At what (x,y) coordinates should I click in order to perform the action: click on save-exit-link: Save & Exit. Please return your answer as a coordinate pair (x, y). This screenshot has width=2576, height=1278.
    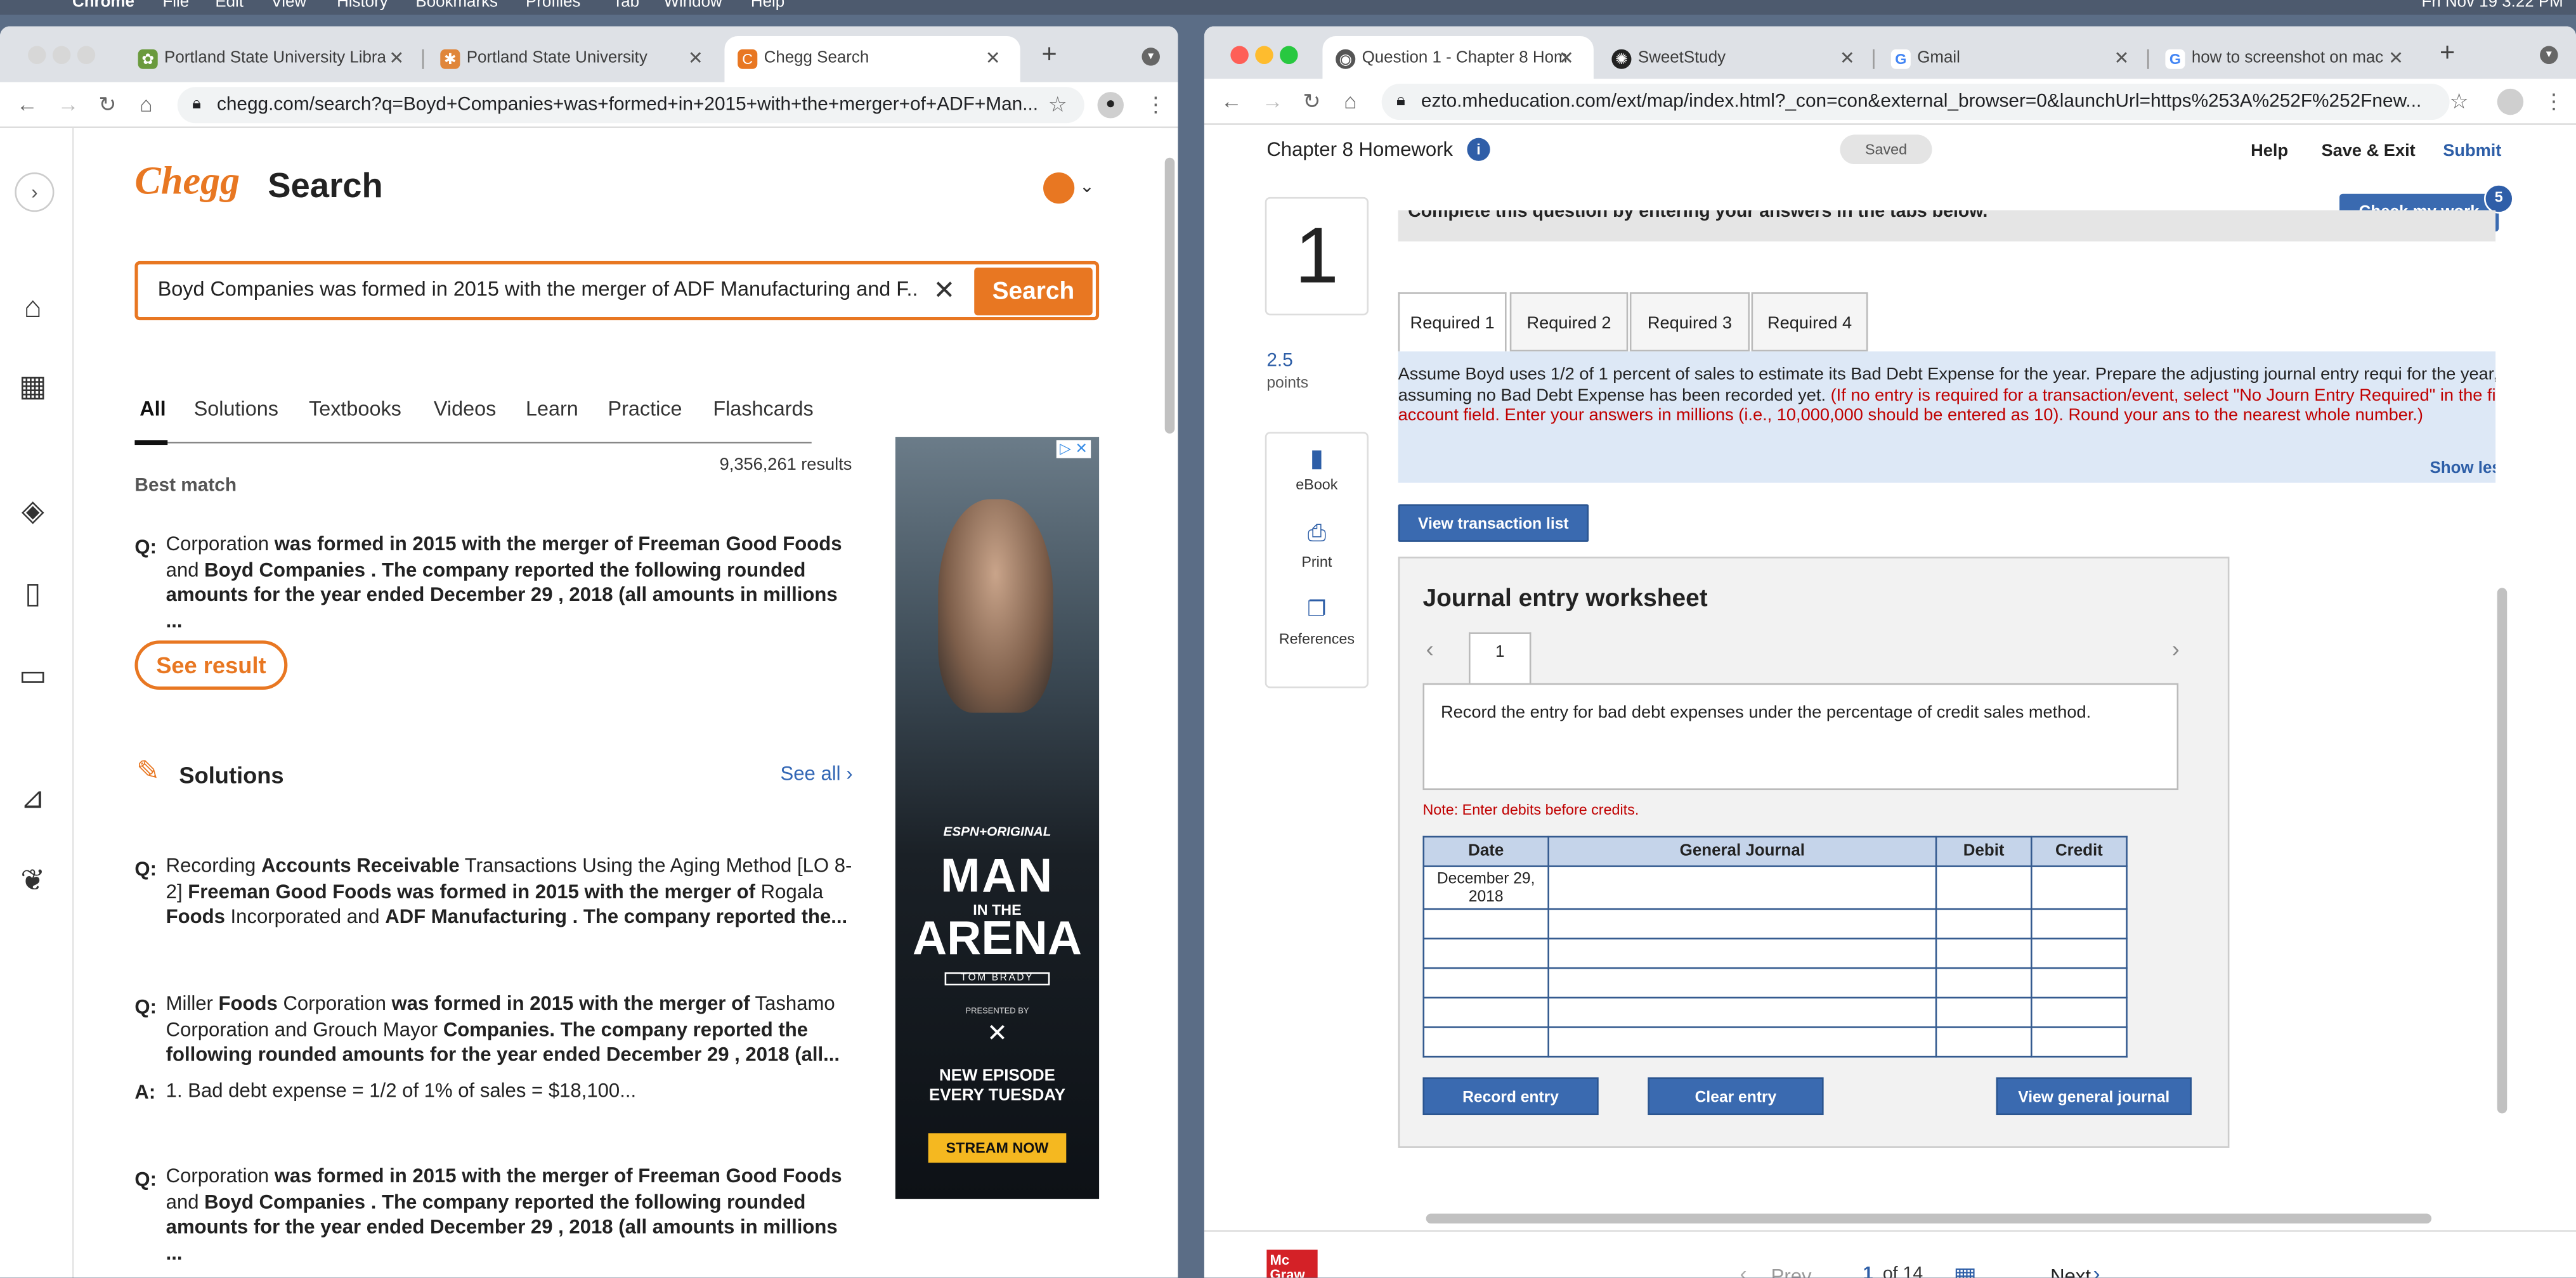
    Looking at the image, I should click on (2369, 151).